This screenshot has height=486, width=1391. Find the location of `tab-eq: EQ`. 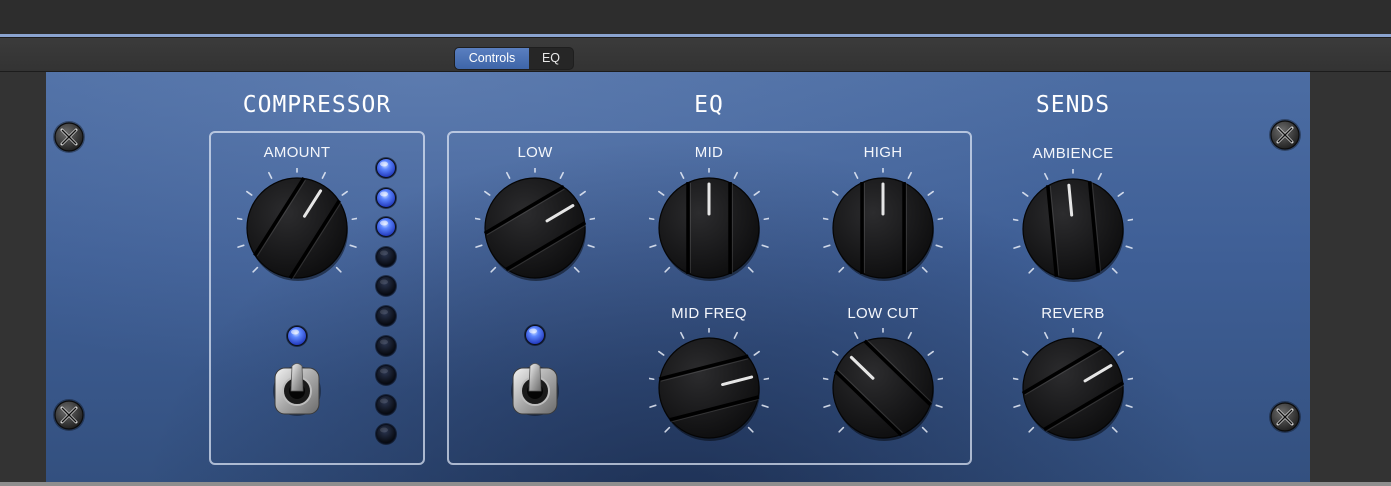

tab-eq: EQ is located at coordinates (551, 58).